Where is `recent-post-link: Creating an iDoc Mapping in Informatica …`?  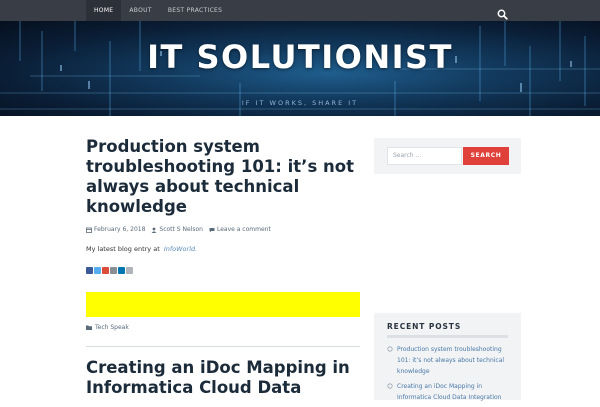 recent-post-link: Creating an iDoc Mapping in Informatica … is located at coordinates (449, 392).